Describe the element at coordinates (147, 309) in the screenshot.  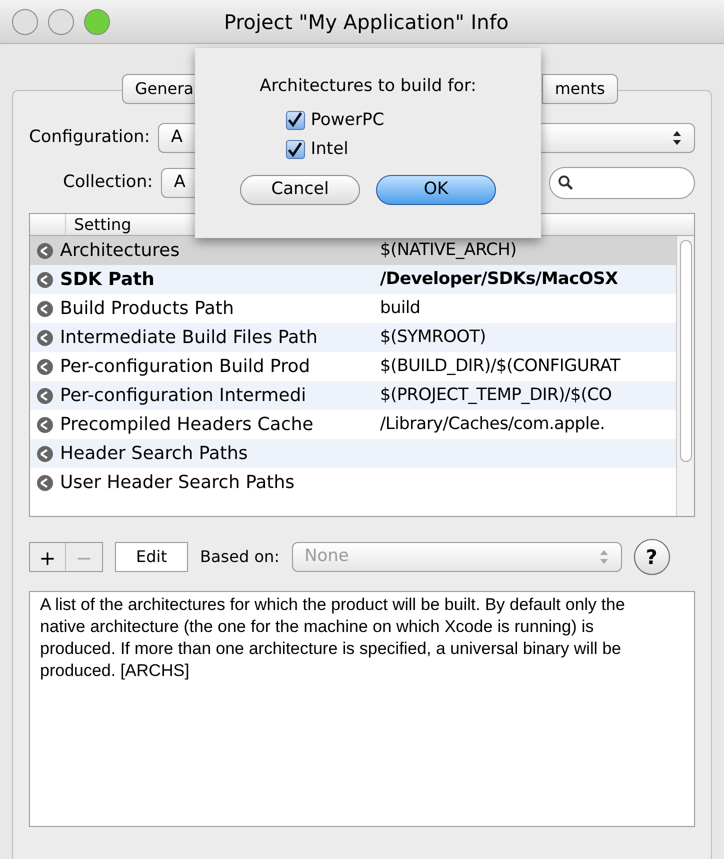
I see `setting-name: Build Products Path` at that location.